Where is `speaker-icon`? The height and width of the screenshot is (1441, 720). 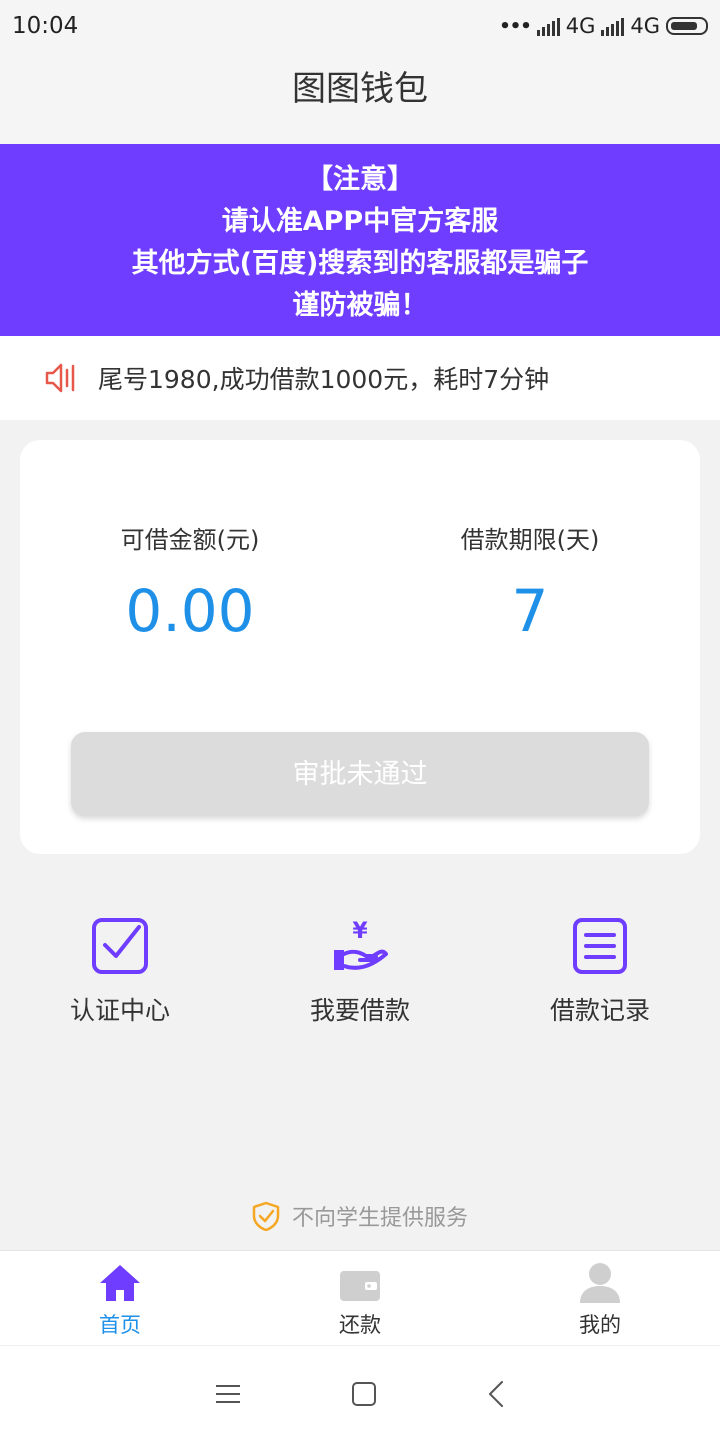 speaker-icon is located at coordinates (60, 378).